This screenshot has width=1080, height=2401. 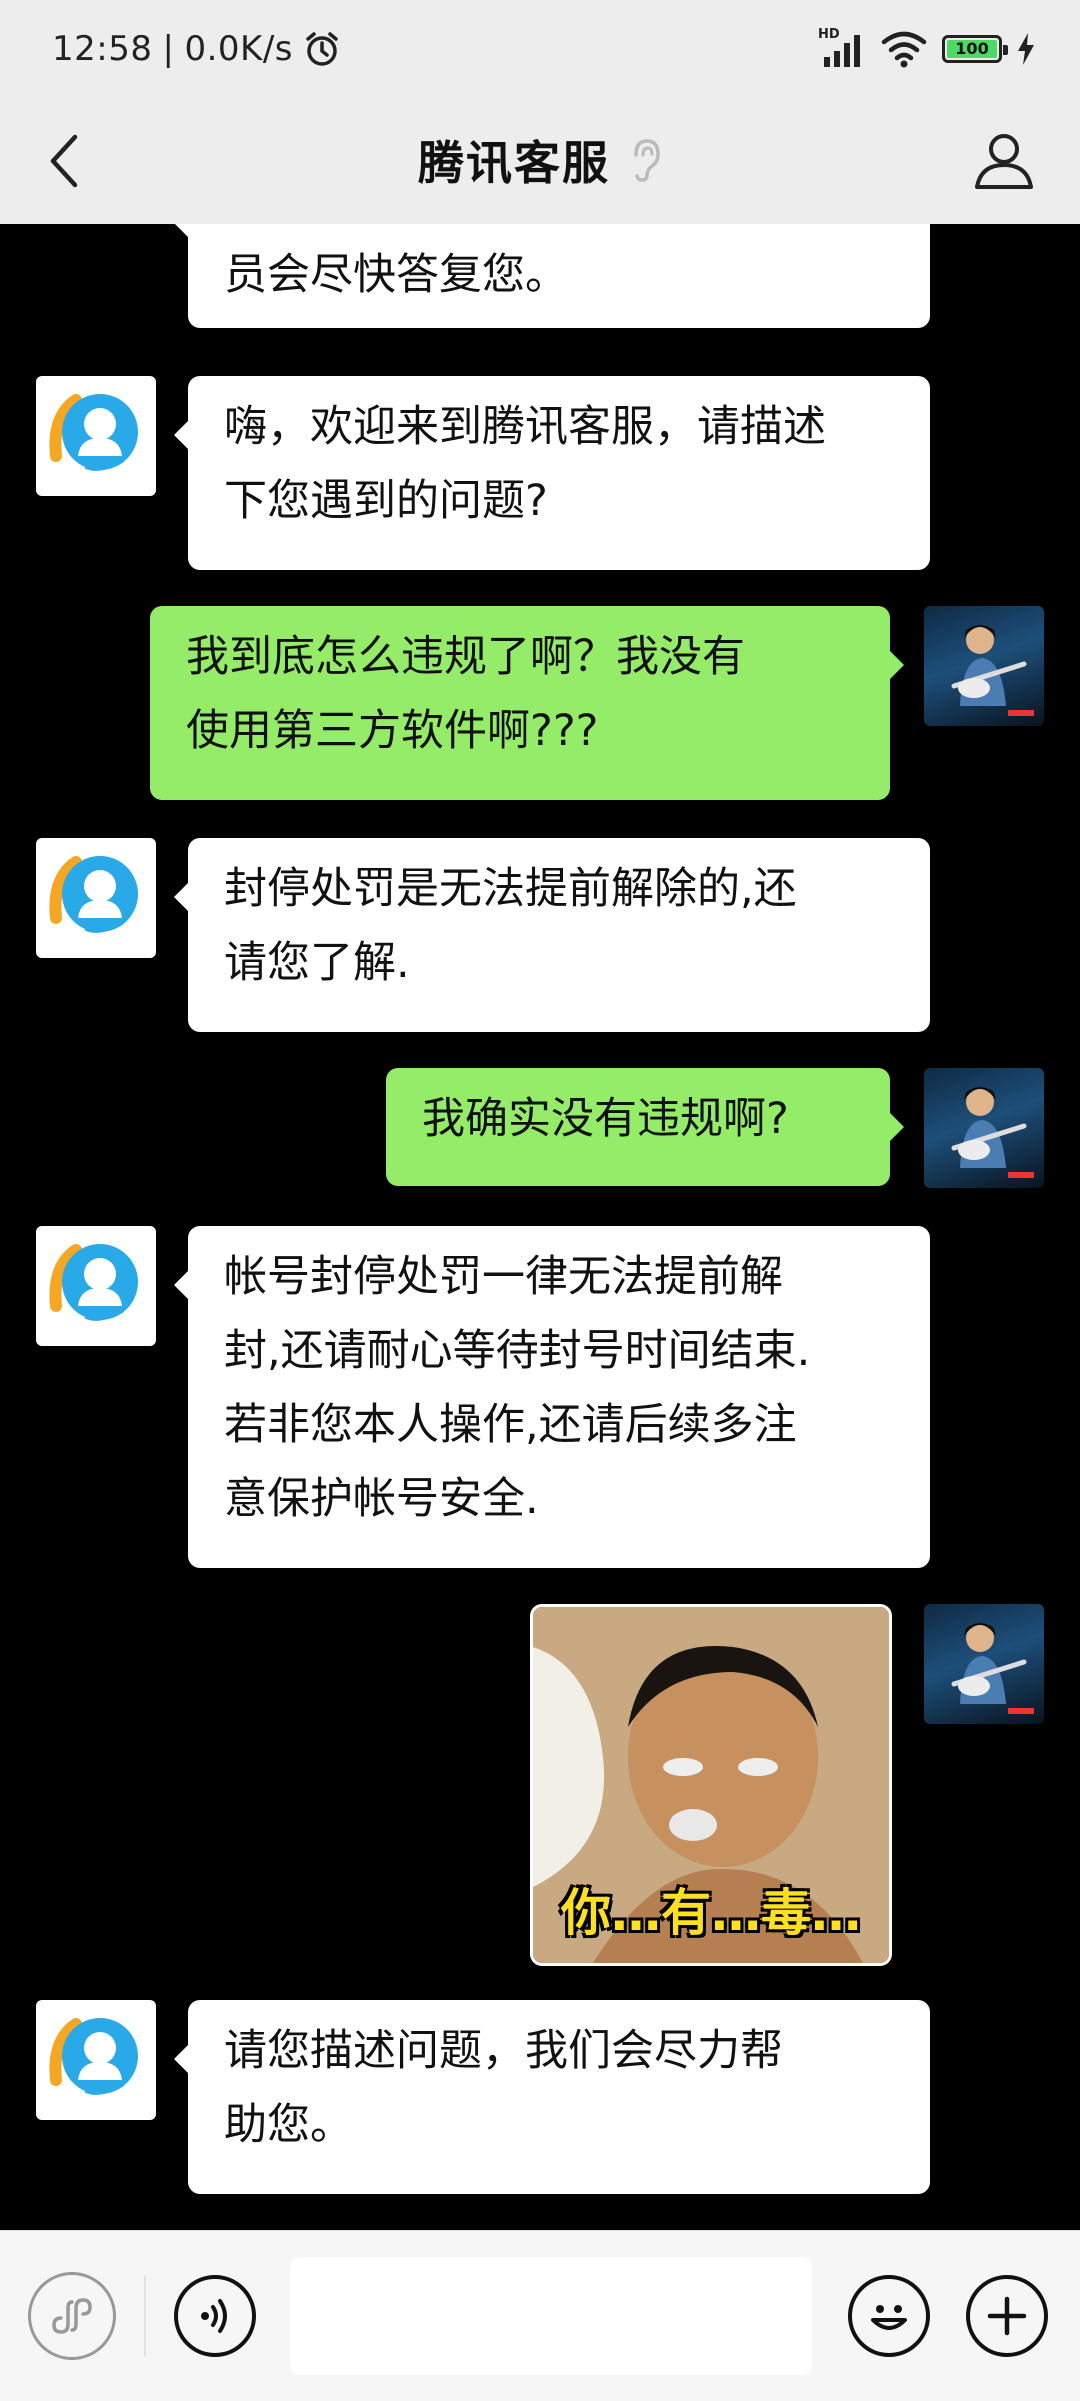 What do you see at coordinates (503, 1277) in the screenshot?
I see `message-text-line: 帐号封停处罚一律无法提前解` at bounding box center [503, 1277].